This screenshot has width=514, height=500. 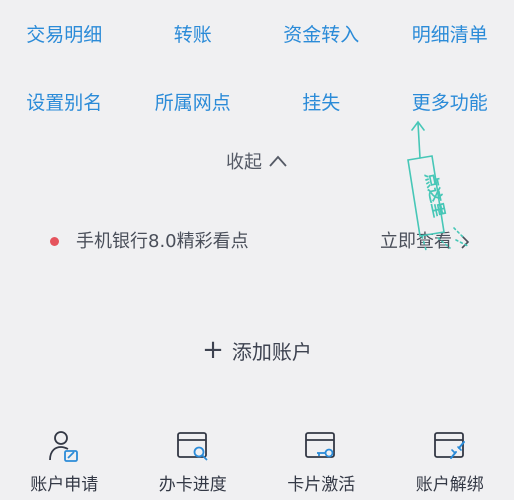 What do you see at coordinates (450, 464) in the screenshot?
I see `account-unbind-button: 账户解绑` at bounding box center [450, 464].